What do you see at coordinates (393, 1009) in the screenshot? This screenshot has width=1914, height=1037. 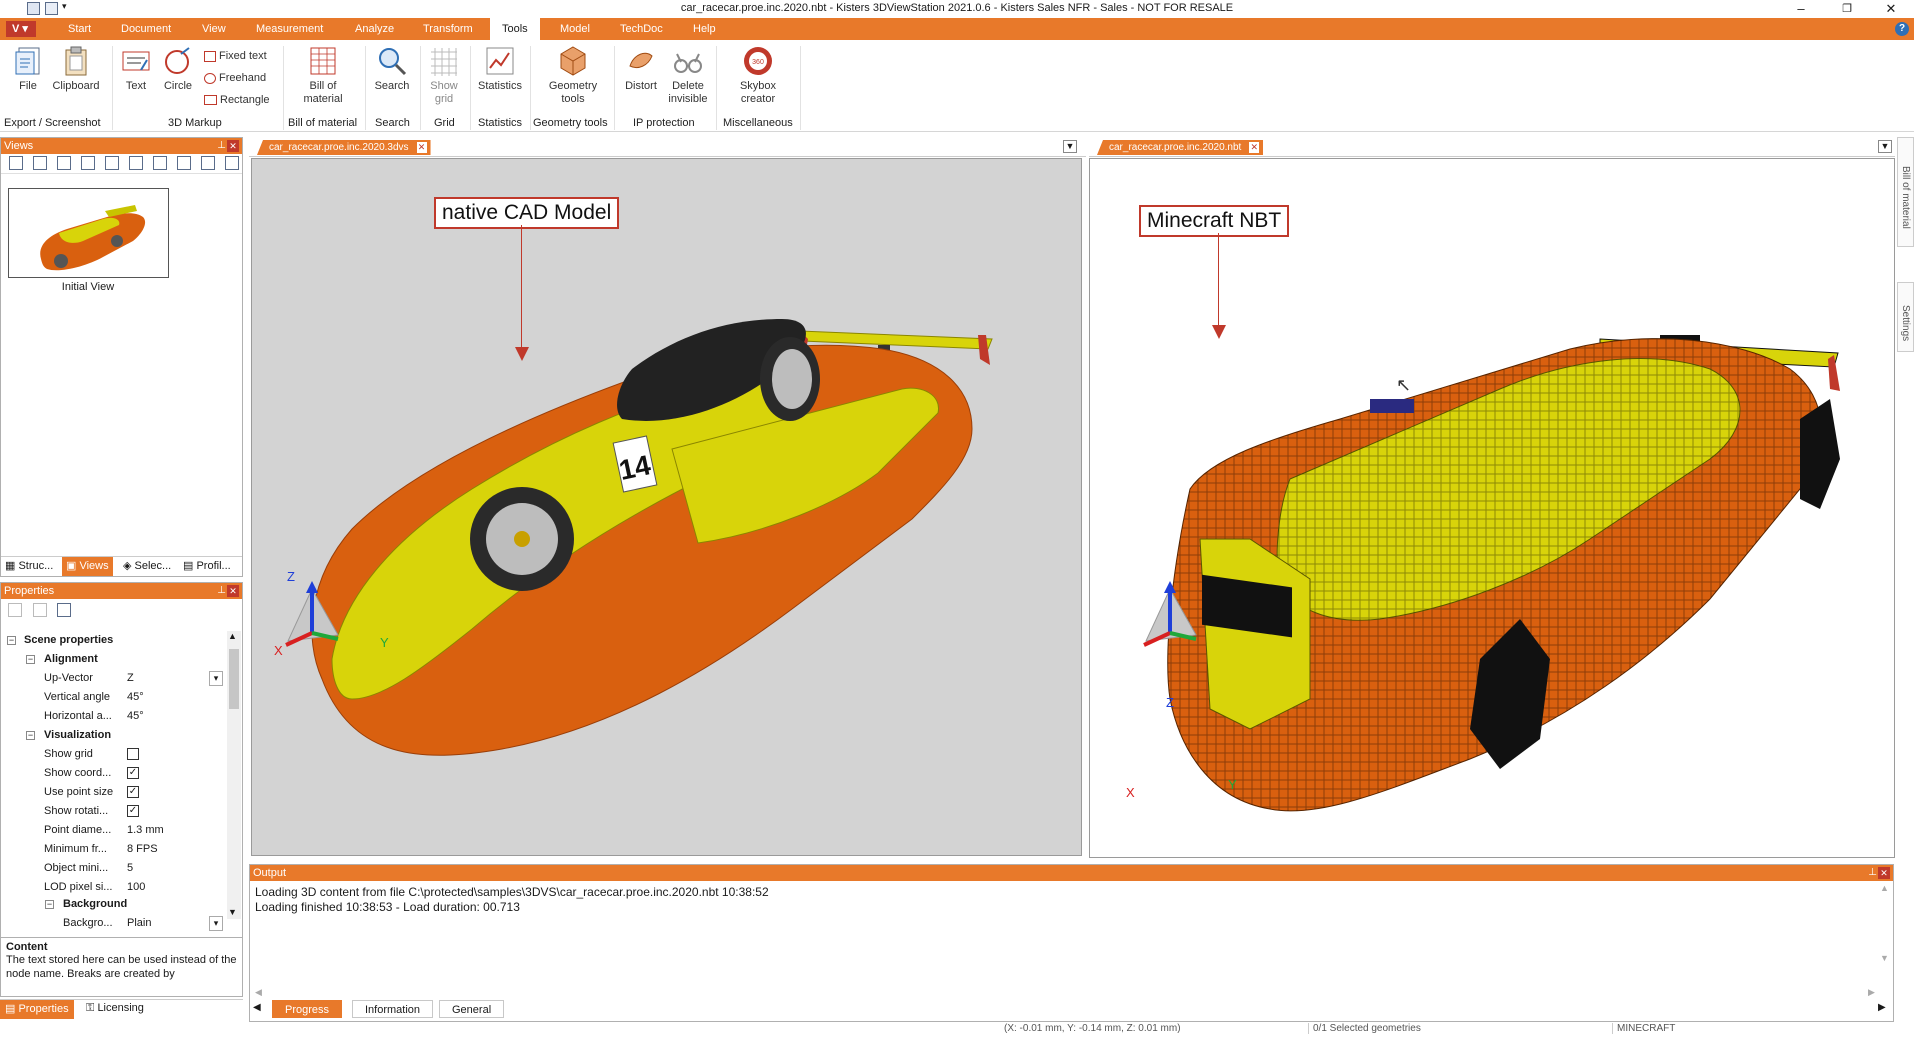 I see `tab-information: Information` at bounding box center [393, 1009].